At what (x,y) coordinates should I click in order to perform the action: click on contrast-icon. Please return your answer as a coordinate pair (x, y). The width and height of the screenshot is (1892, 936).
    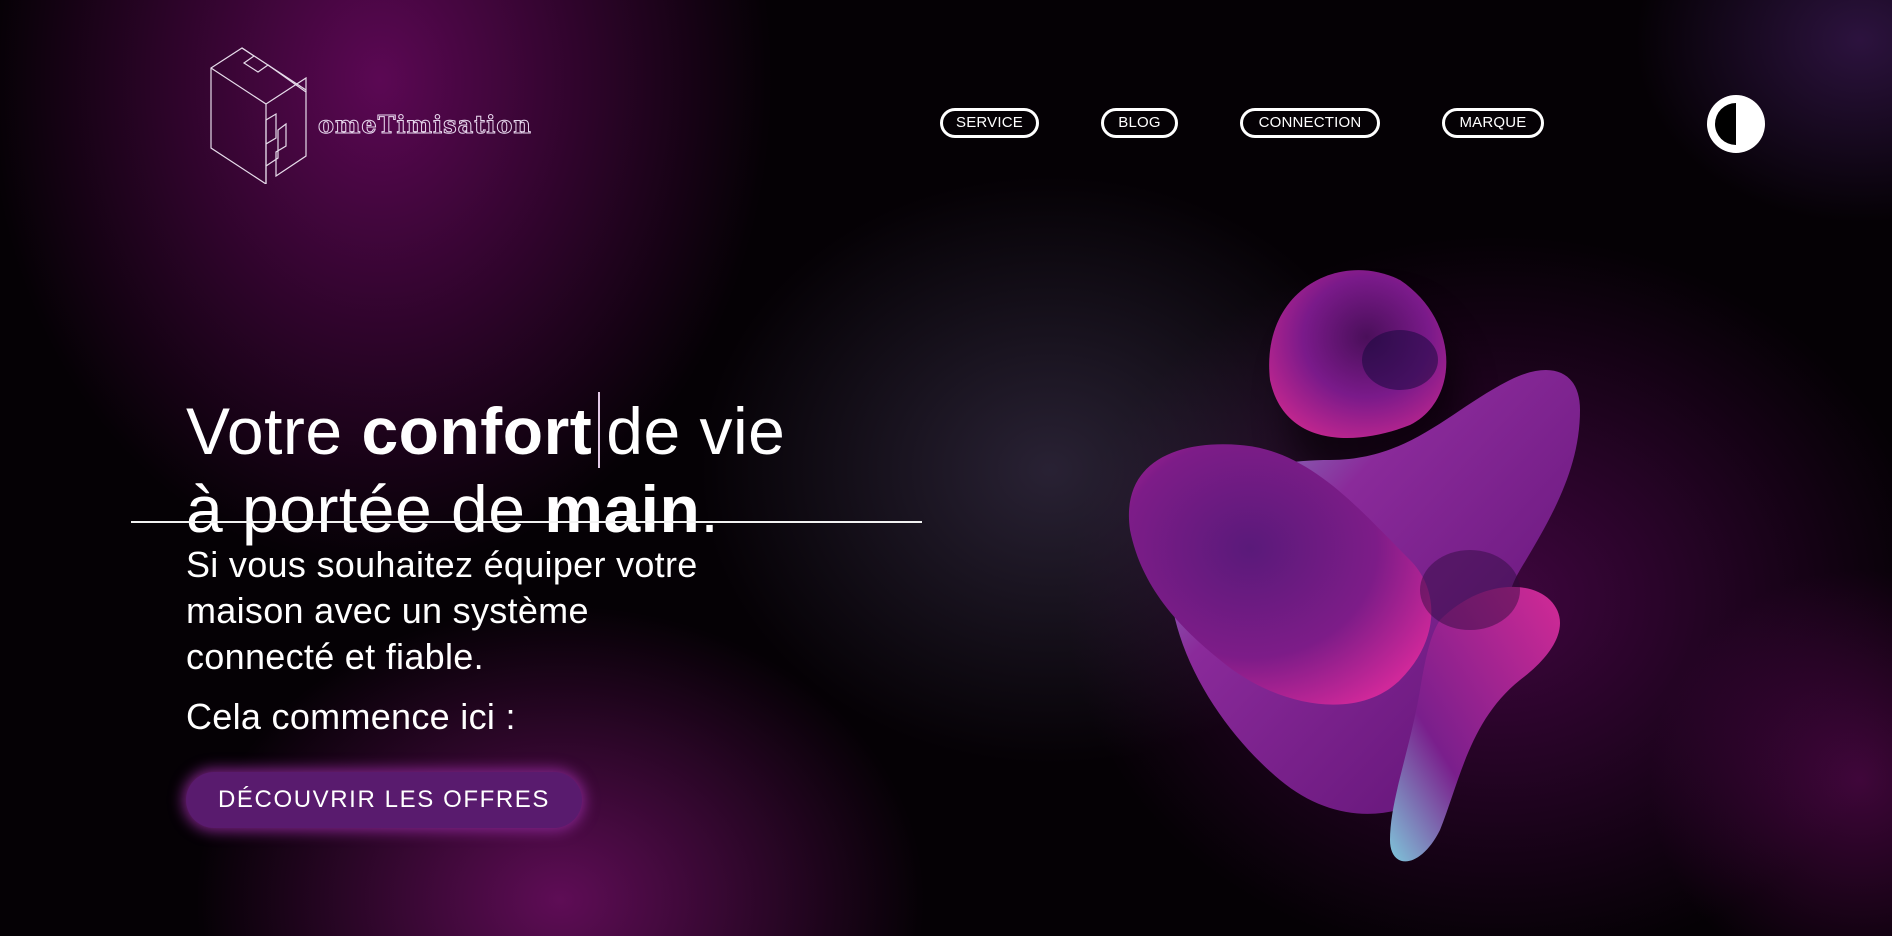
    Looking at the image, I should click on (1736, 124).